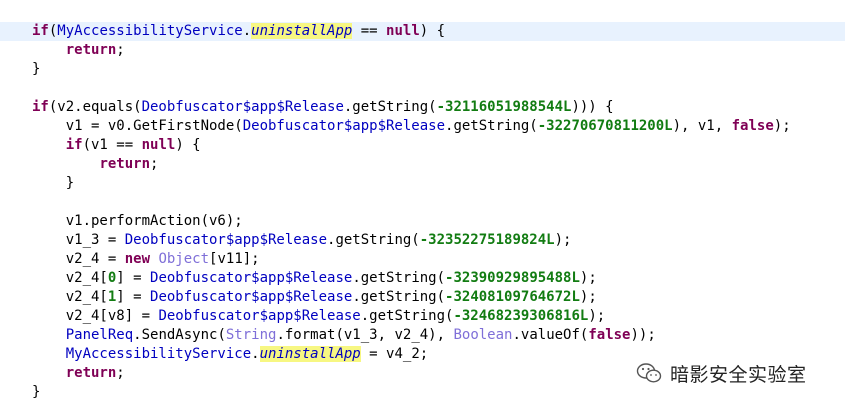 This screenshot has height=409, width=845. I want to click on code-token-num: -32352275189824L, so click(487, 240).